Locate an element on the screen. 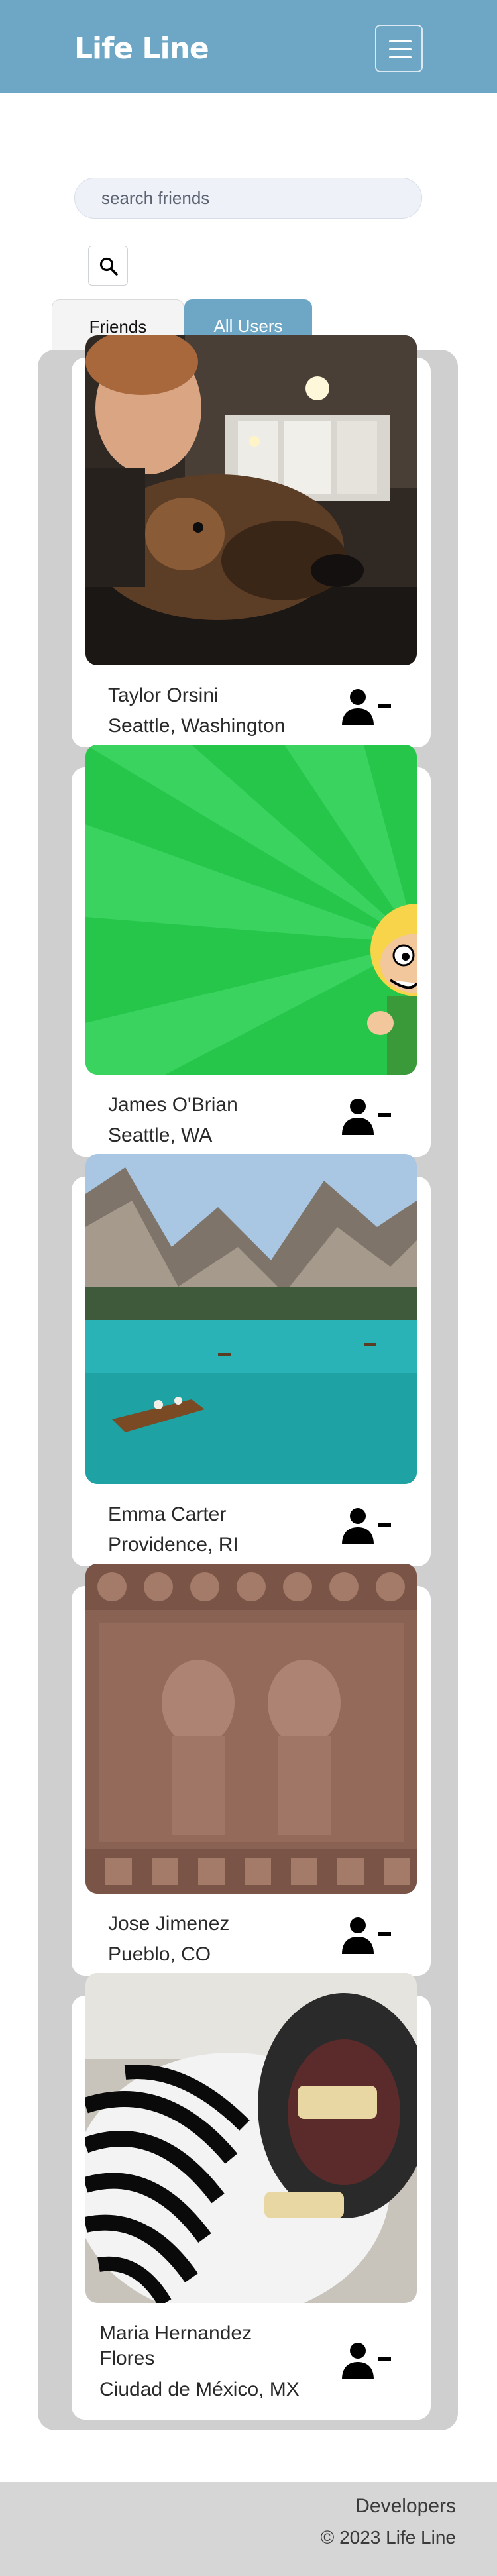 The width and height of the screenshot is (497, 2576). user-name: Emma Carter is located at coordinates (167, 1514).